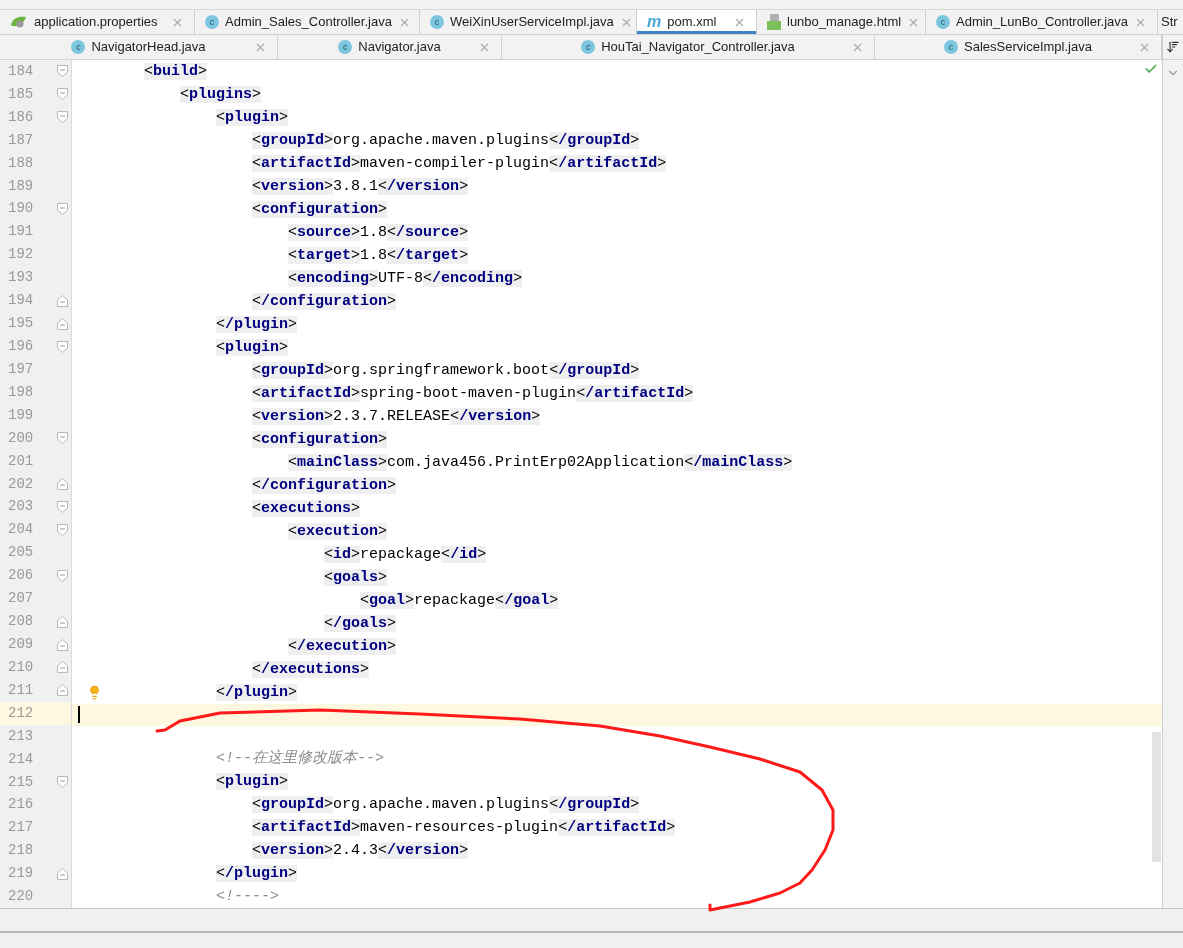 This screenshot has width=1183, height=948. I want to click on tab-label: WeiXinUserServiceImpl.java, so click(532, 22).